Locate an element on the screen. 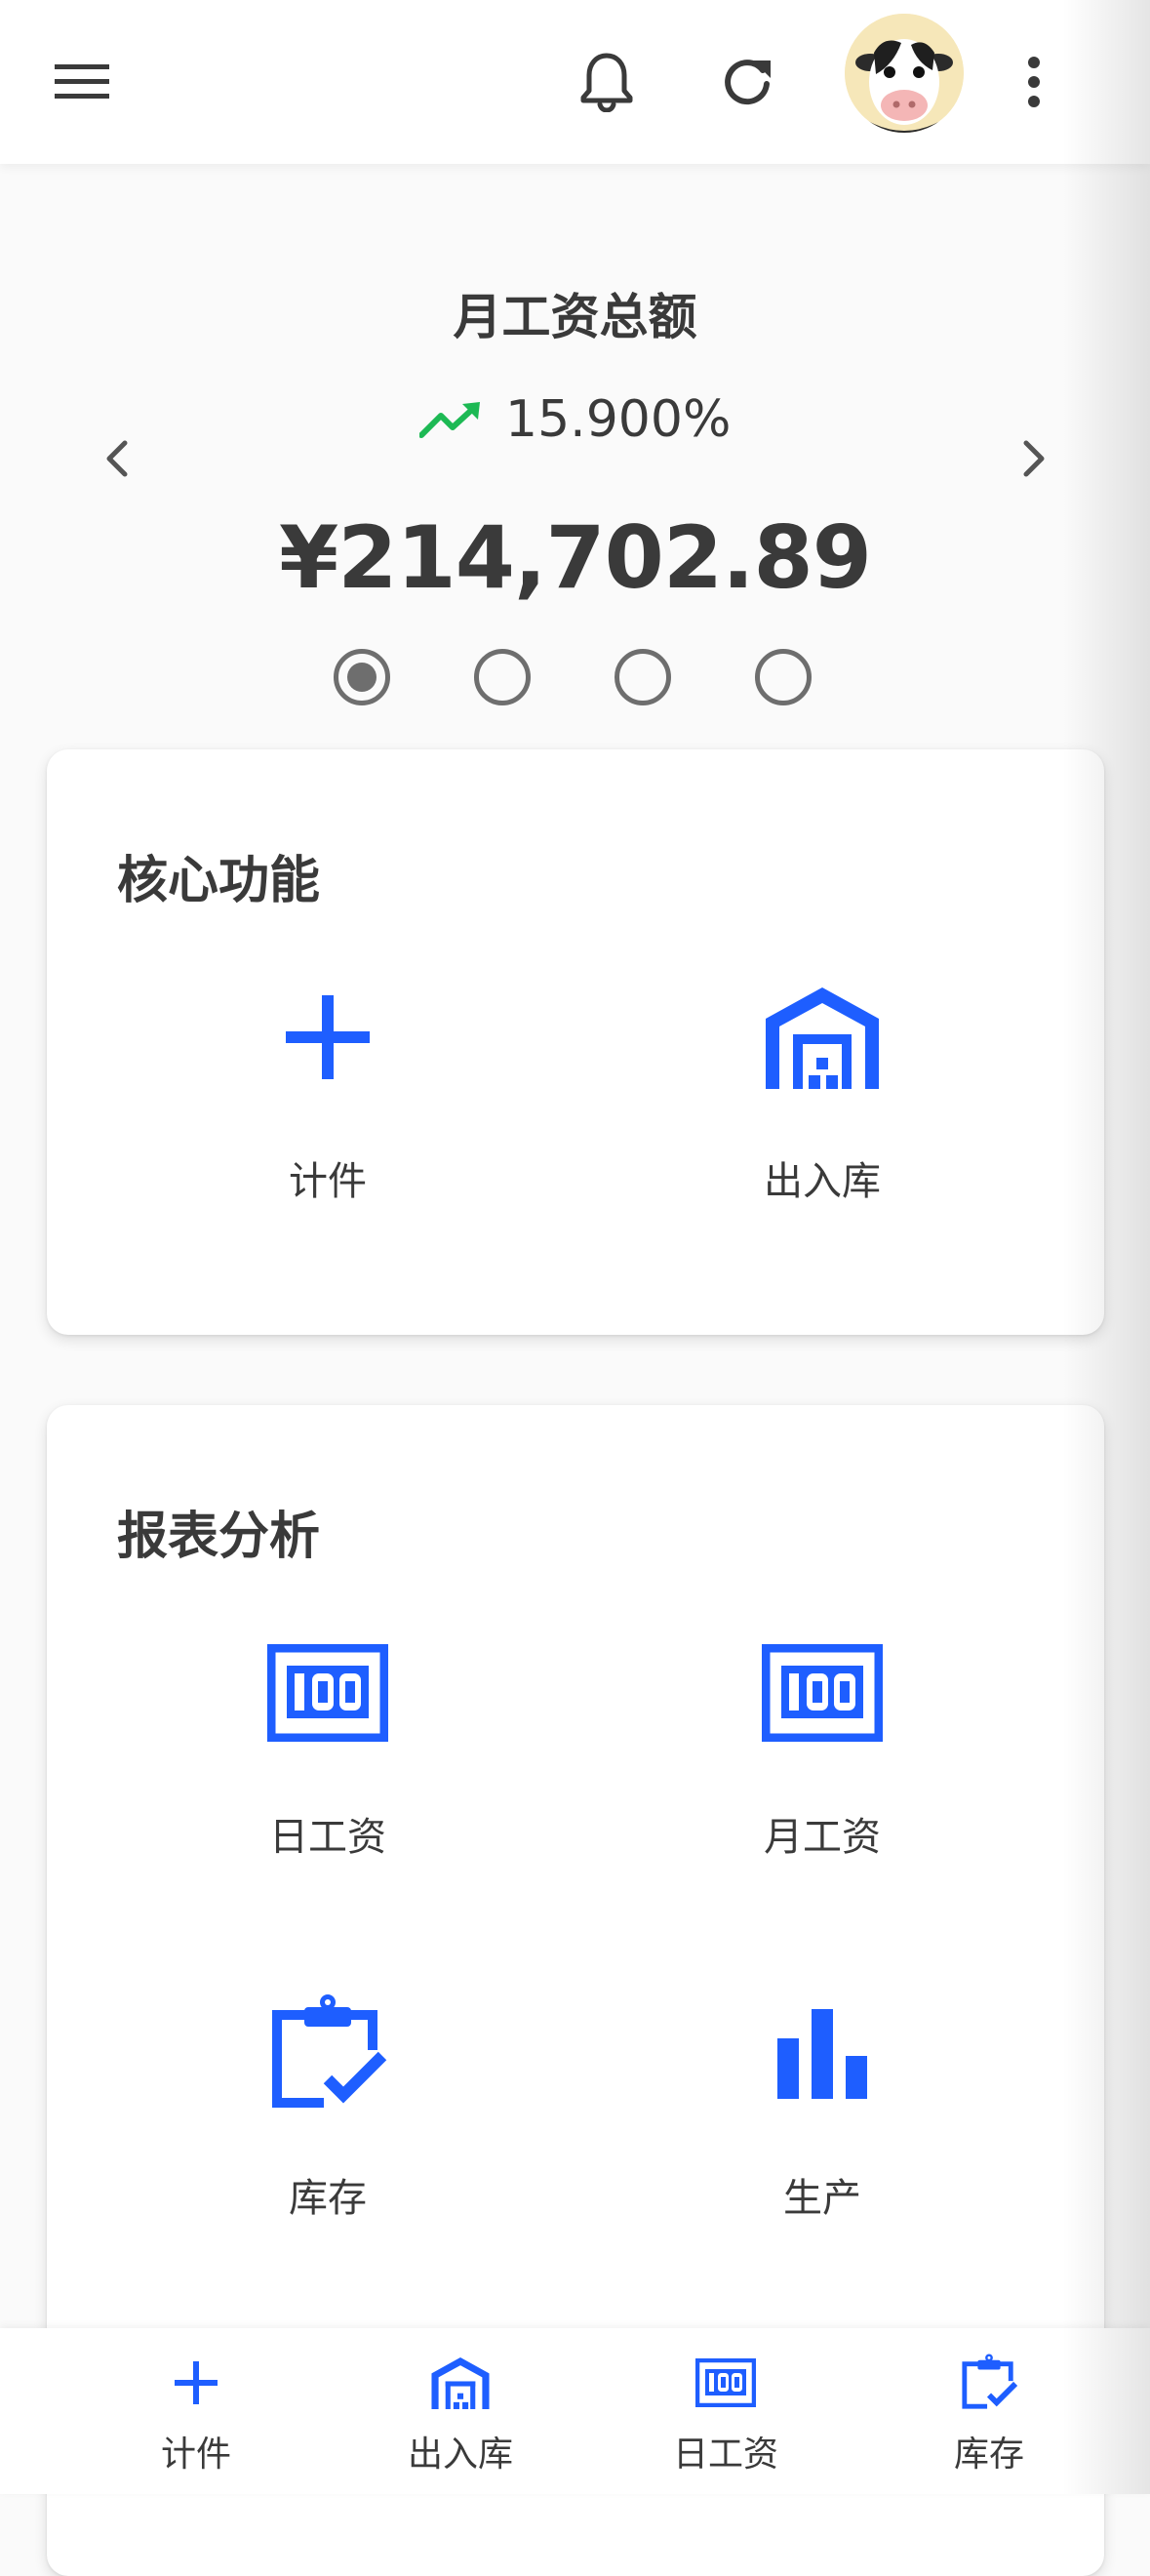  more-options-button is located at coordinates (1034, 82).